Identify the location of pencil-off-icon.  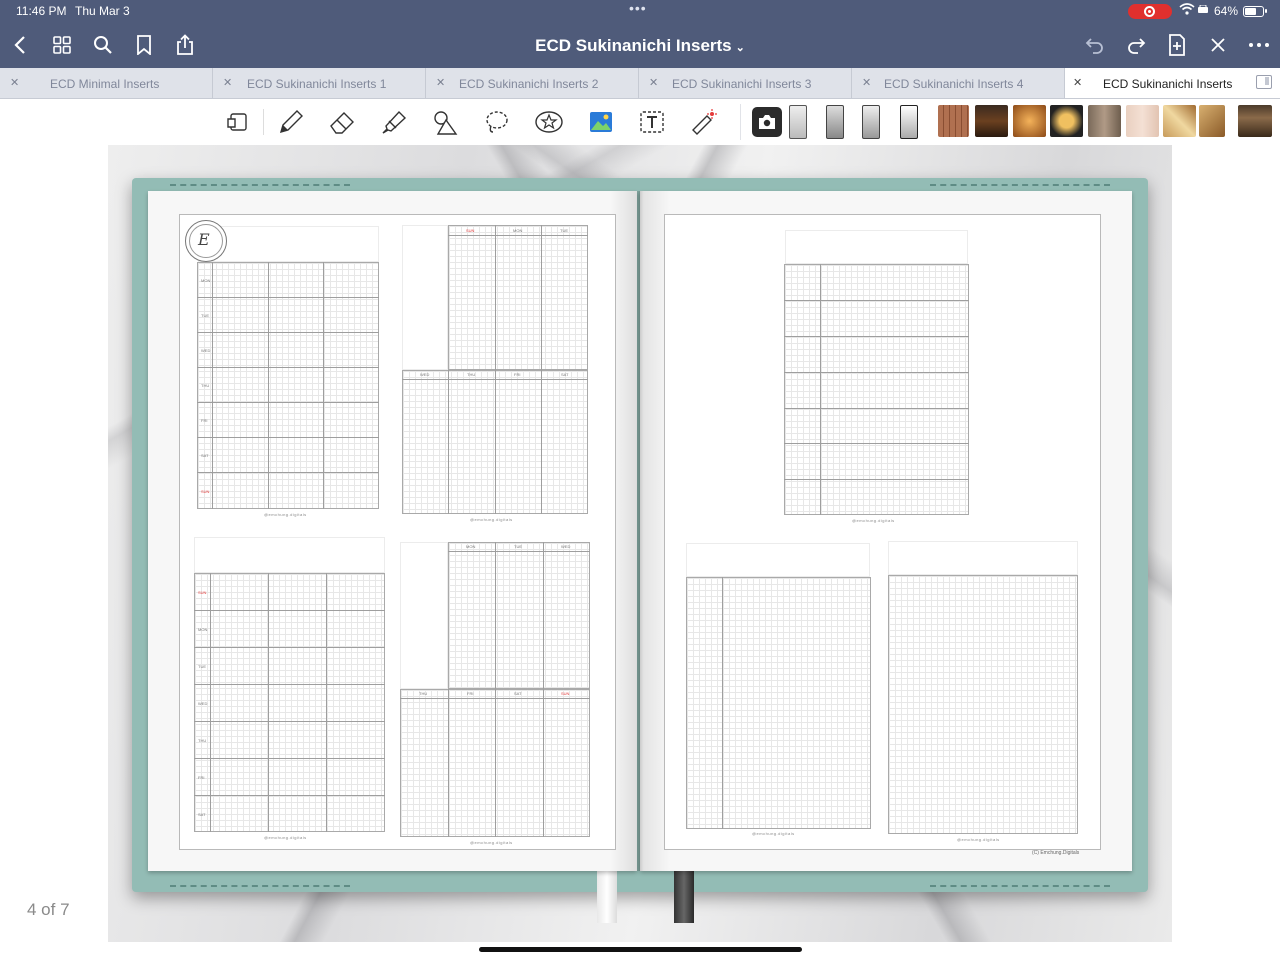
(1218, 45).